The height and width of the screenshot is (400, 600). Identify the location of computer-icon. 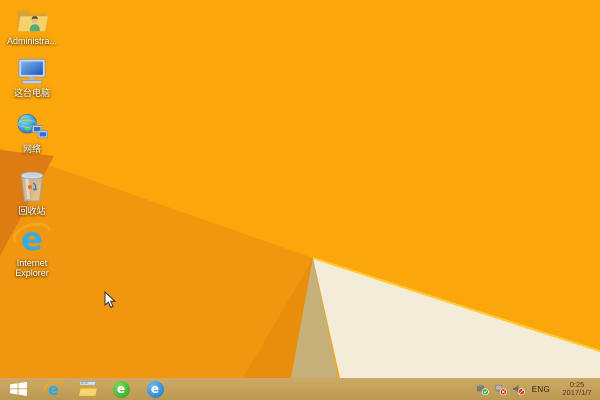
(32, 71).